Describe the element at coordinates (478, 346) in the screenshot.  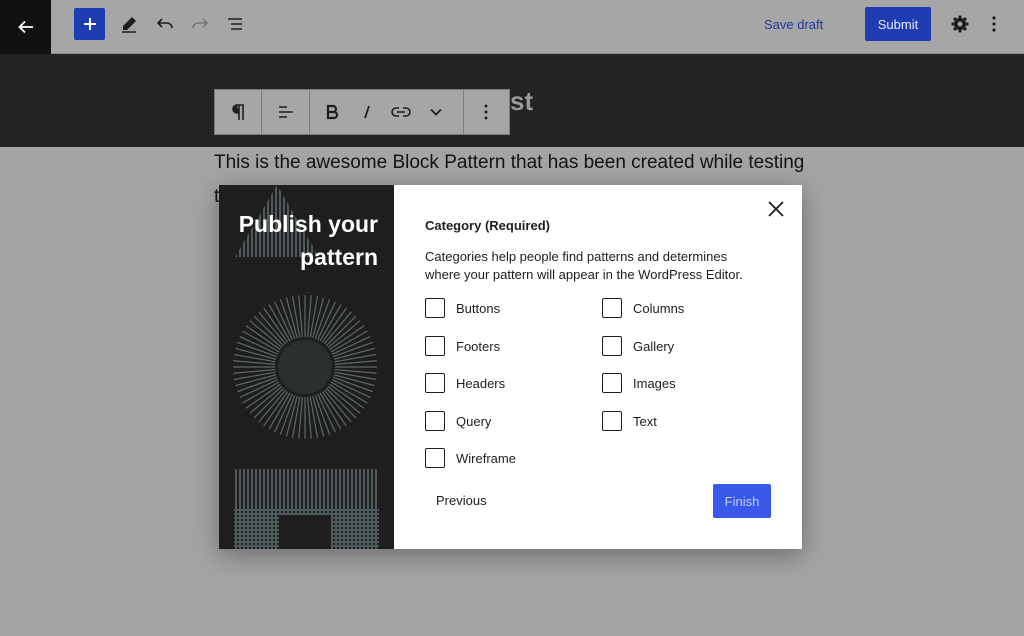
I see `checkbox-label: Footers` at that location.